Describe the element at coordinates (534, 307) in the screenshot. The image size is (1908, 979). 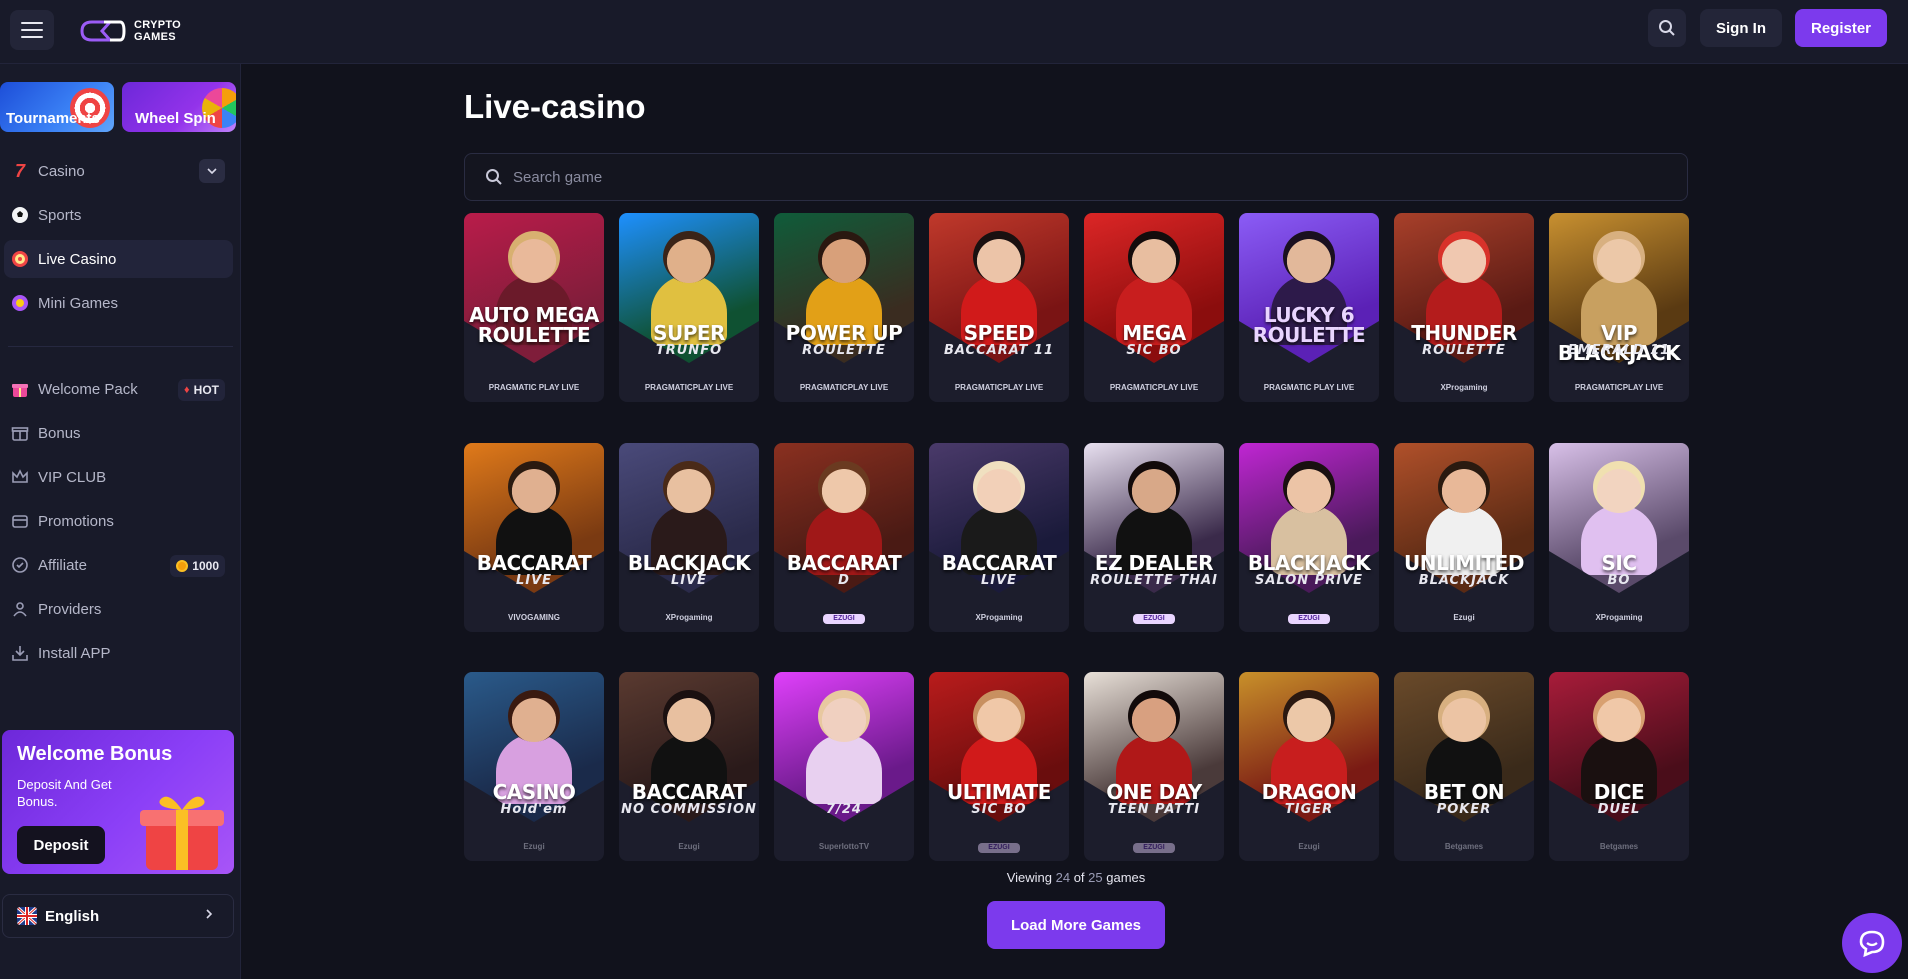
I see `game-card: AUTO MEGA ROULETTE PRAGMATIC PLAY LIVE` at that location.